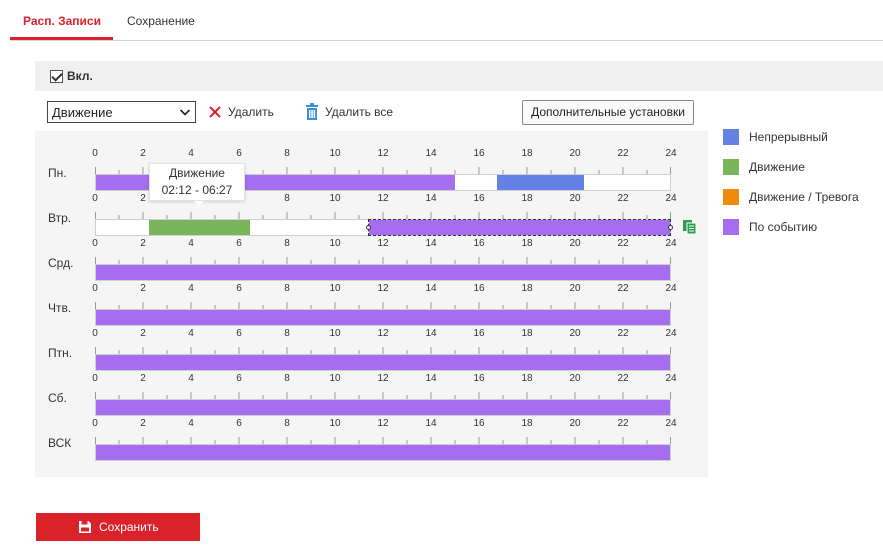 The height and width of the screenshot is (558, 883). I want to click on legend-label-event: По событию, so click(783, 227).